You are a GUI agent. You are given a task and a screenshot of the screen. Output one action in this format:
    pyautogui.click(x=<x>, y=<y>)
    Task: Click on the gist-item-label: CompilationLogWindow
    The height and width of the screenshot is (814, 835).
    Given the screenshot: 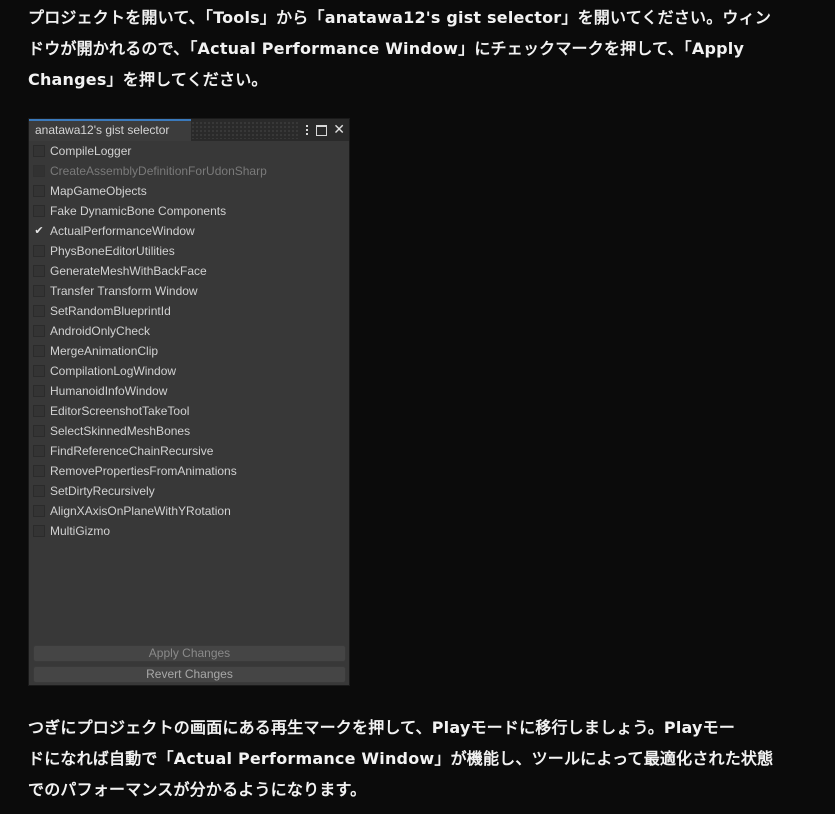 What is the action you would take?
    pyautogui.click(x=113, y=371)
    